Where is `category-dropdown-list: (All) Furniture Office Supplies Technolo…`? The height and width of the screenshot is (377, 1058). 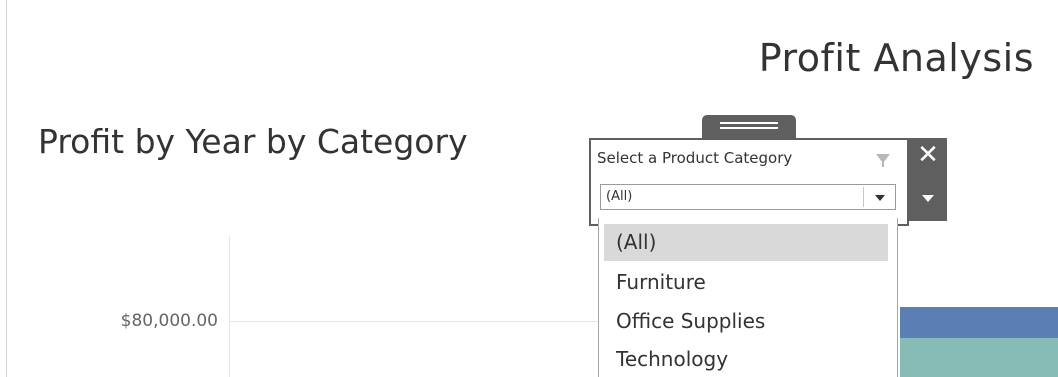
category-dropdown-list: (All) Furniture Office Supplies Technolo… is located at coordinates (748, 297).